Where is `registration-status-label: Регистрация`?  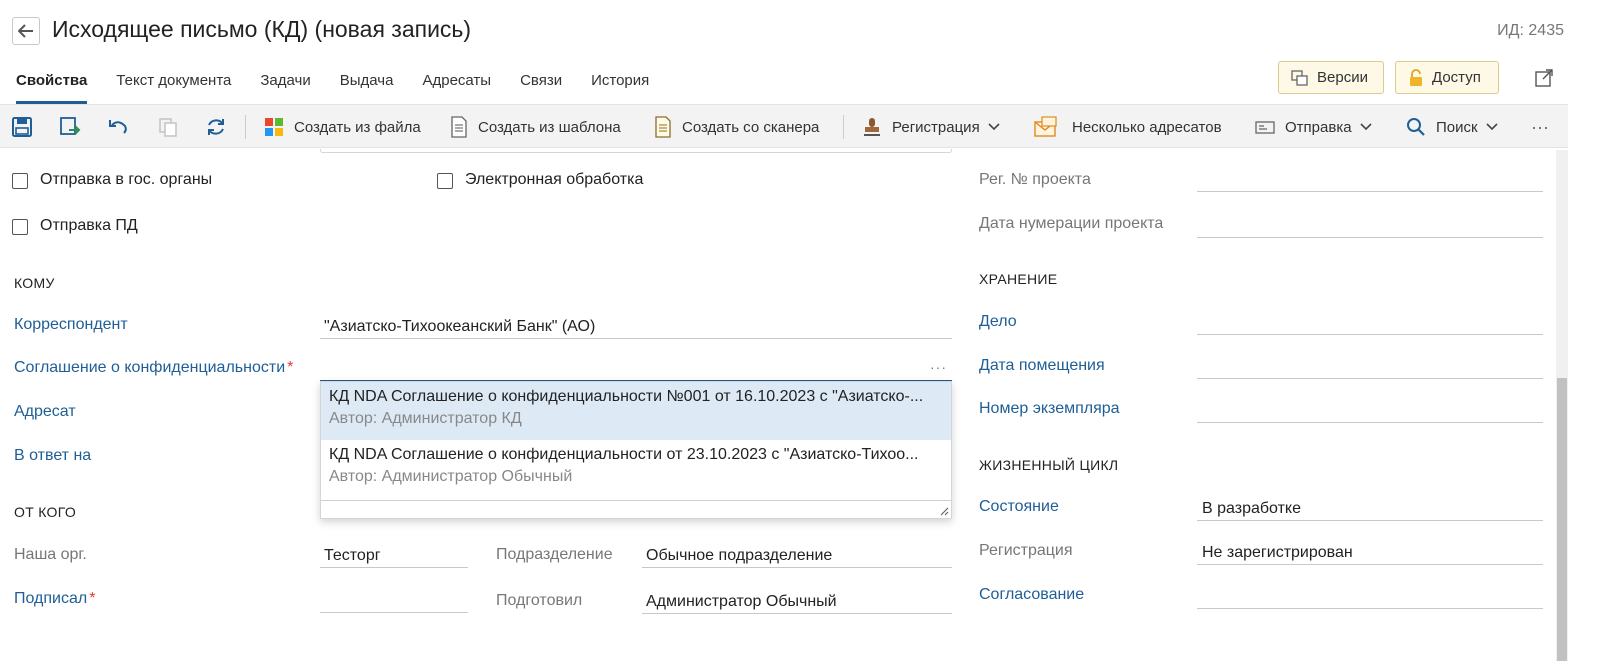
registration-status-label: Регистрация is located at coordinates (1026, 550).